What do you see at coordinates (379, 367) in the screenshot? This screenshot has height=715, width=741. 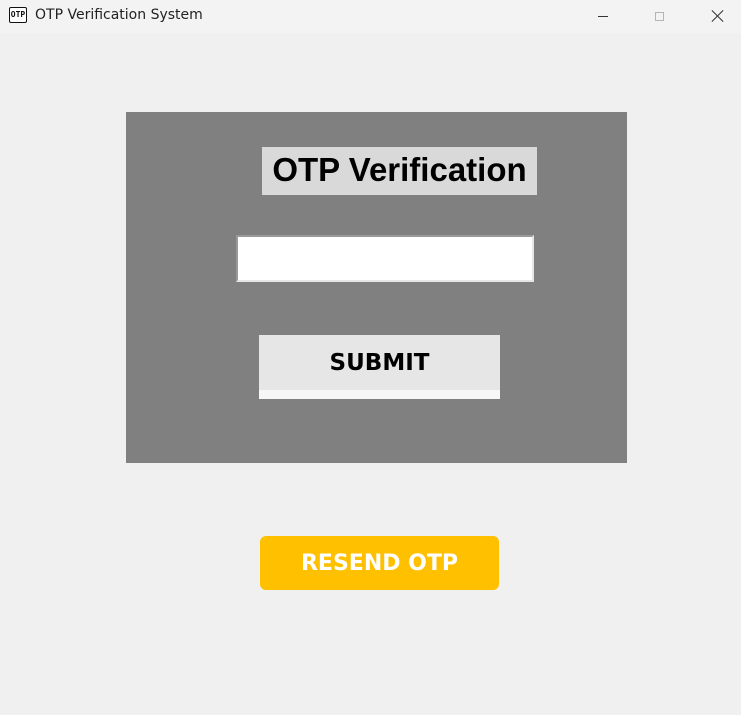 I see `submit-button: SUBMIT` at bounding box center [379, 367].